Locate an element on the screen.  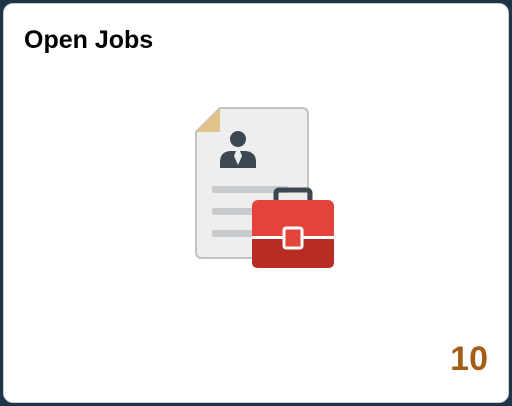
tile-title: Open Jobs is located at coordinates (89, 40).